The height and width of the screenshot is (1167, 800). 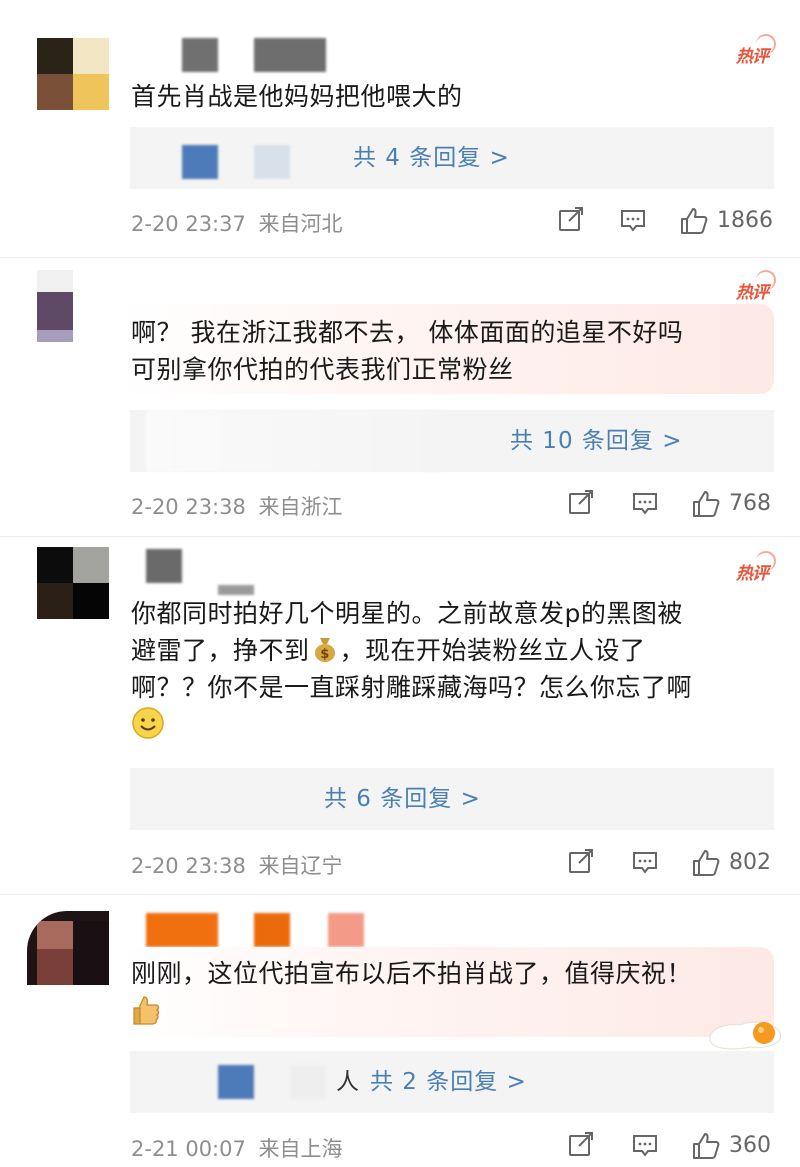 I want to click on comment-text: 首先肖战是他妈妈把他喂大的, so click(x=297, y=96).